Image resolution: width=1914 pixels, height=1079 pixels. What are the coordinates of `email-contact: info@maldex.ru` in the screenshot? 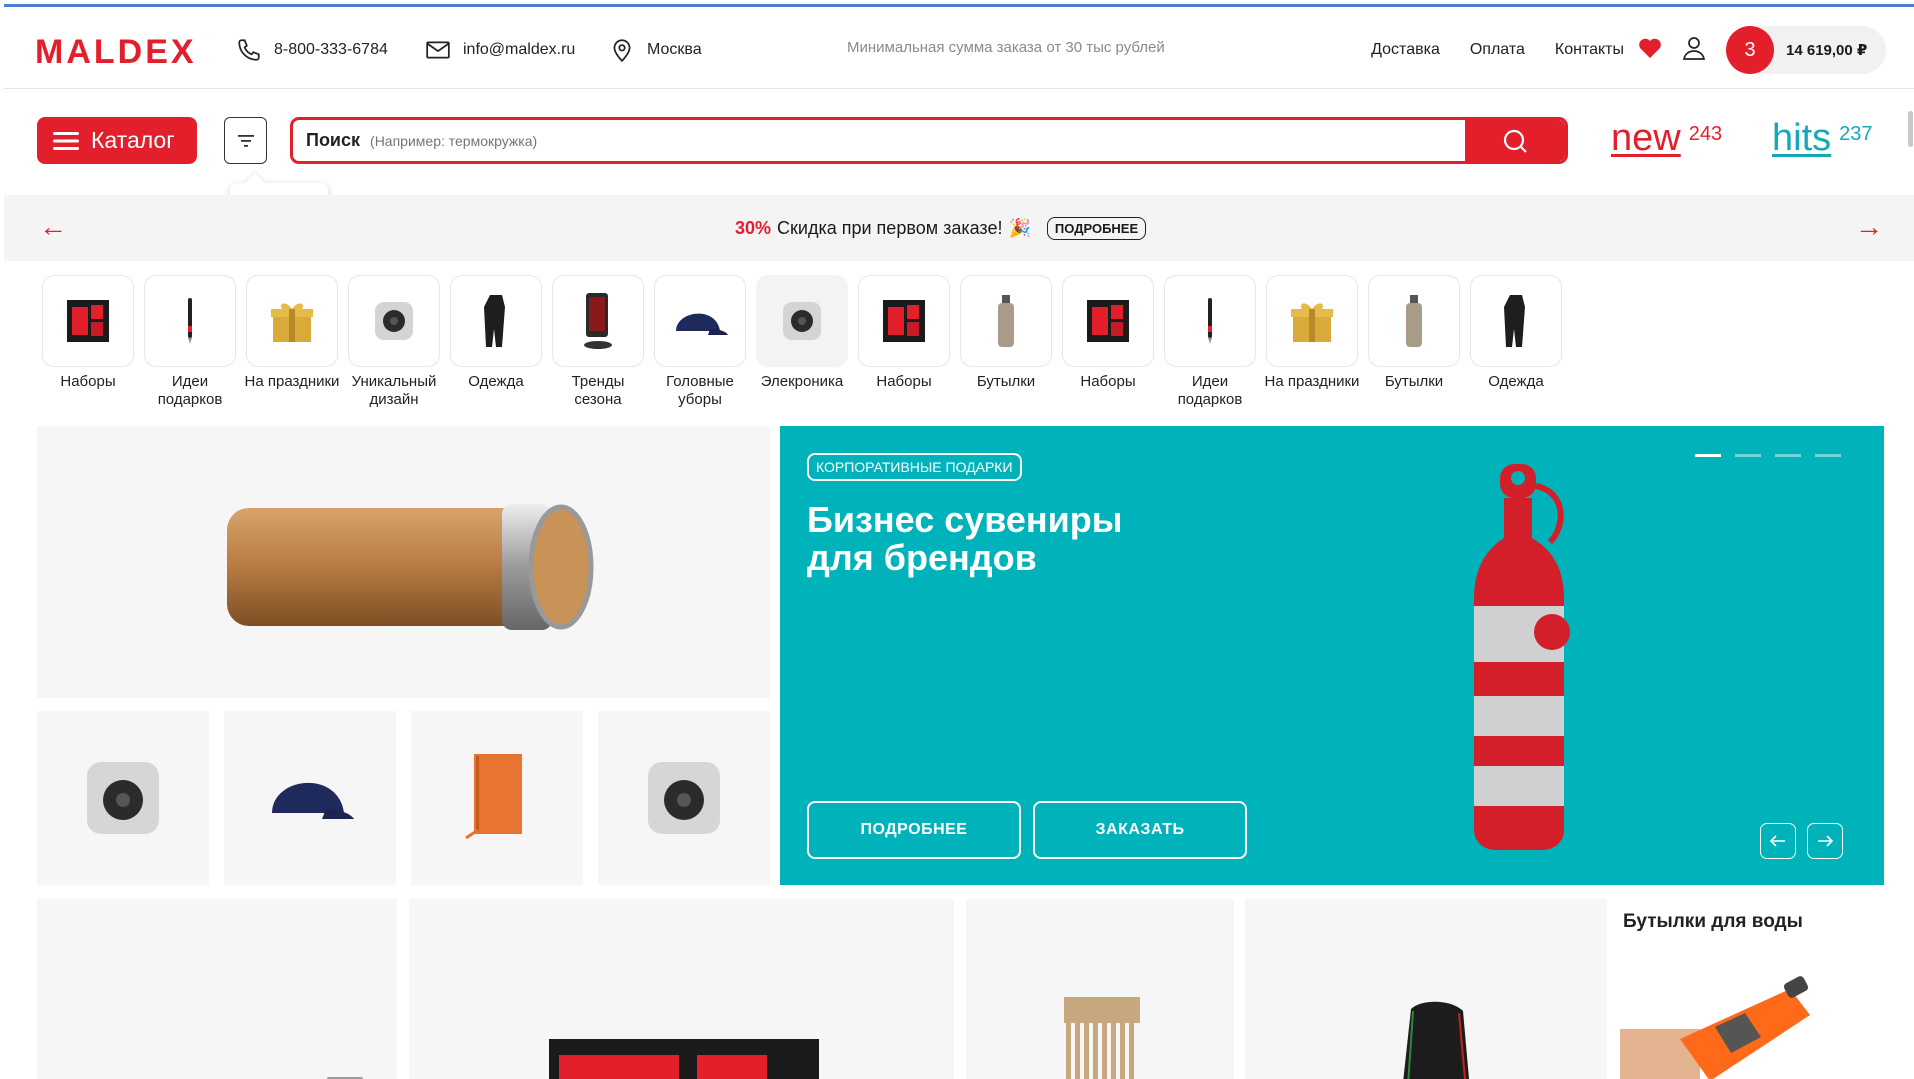 It's located at (500, 50).